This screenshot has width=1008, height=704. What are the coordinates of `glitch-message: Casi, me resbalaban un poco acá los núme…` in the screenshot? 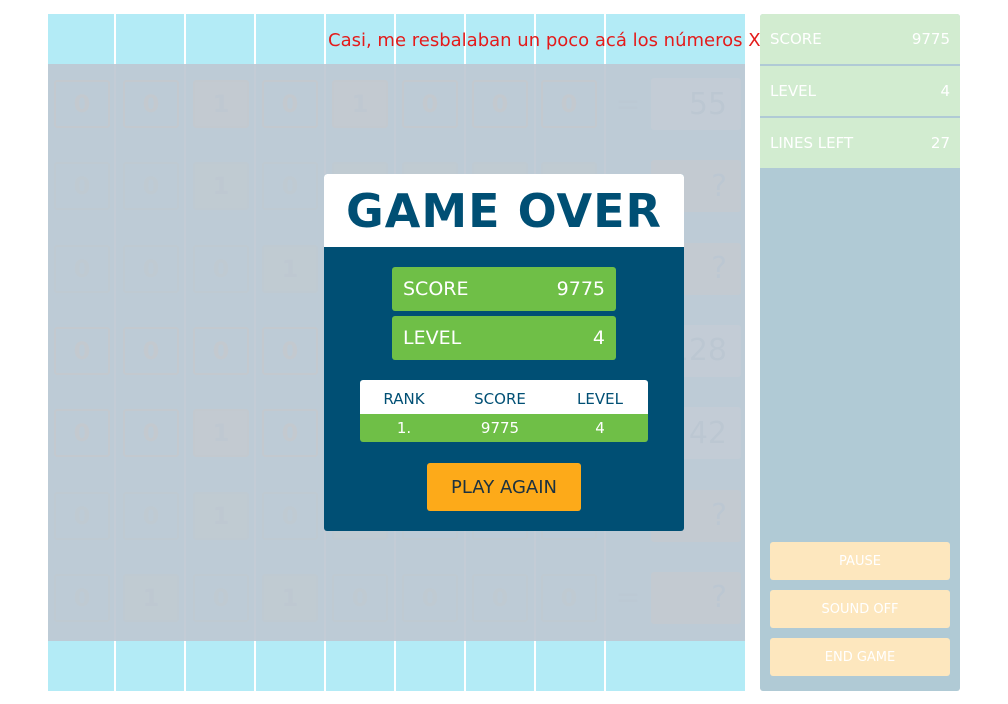 It's located at (551, 40).